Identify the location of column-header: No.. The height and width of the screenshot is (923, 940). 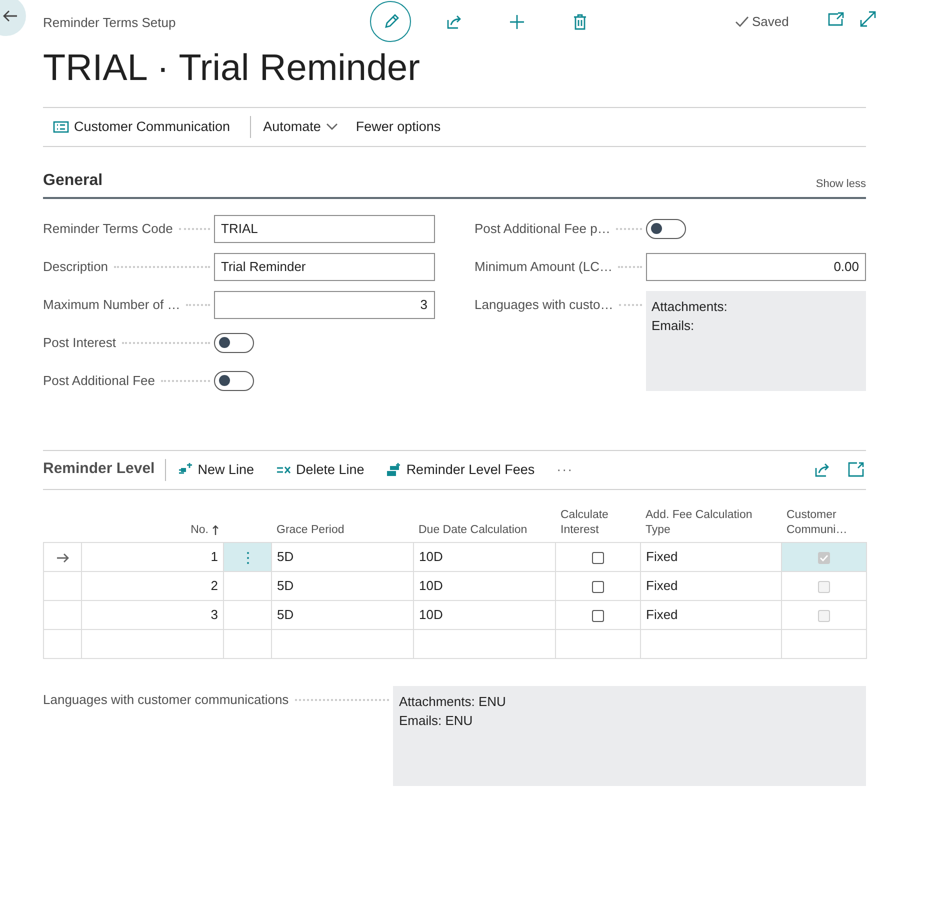
(199, 530).